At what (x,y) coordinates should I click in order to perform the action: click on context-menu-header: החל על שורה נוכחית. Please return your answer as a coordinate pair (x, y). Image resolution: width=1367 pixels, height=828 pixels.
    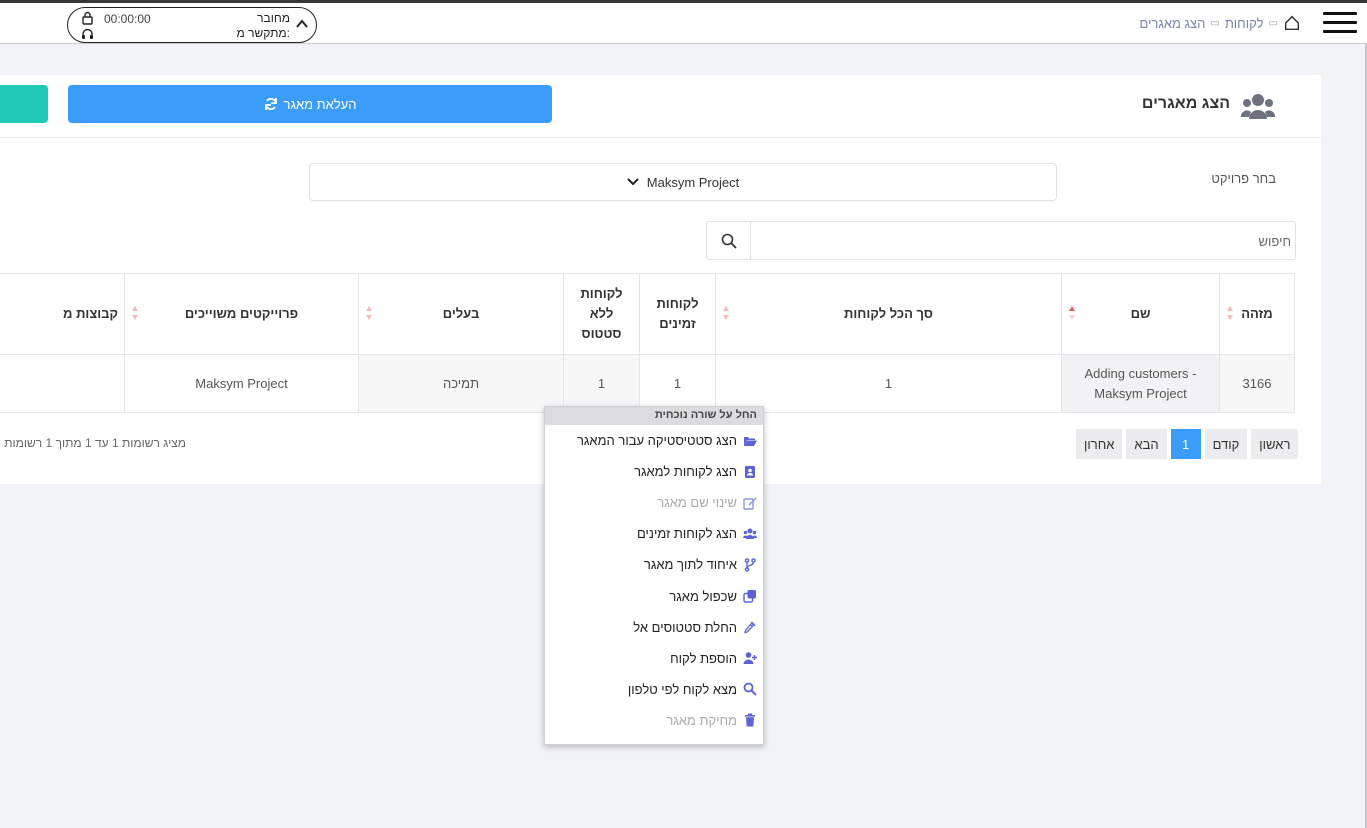
    Looking at the image, I should click on (654, 416).